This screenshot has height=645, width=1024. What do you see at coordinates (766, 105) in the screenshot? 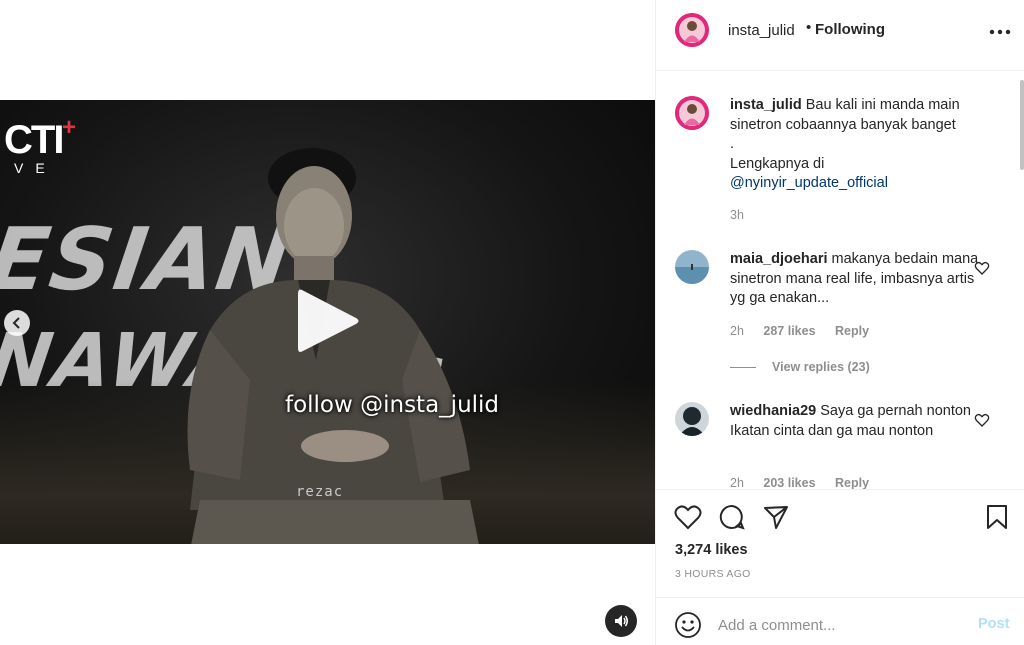
I see `caption-username-link: insta_julid` at bounding box center [766, 105].